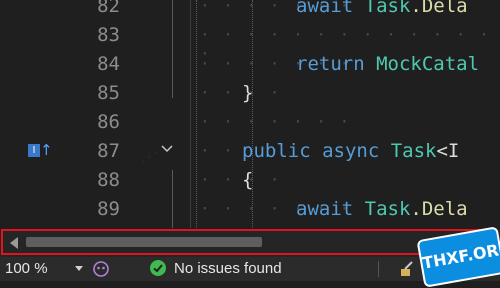  I want to click on code-token: <I, so click(448, 151).